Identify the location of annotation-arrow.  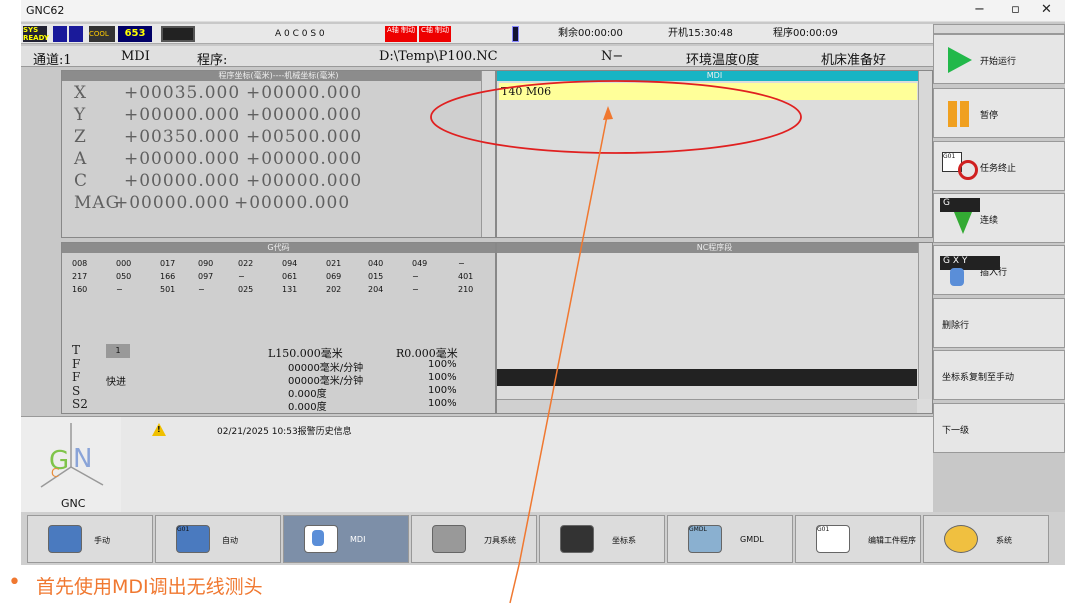
(563, 337).